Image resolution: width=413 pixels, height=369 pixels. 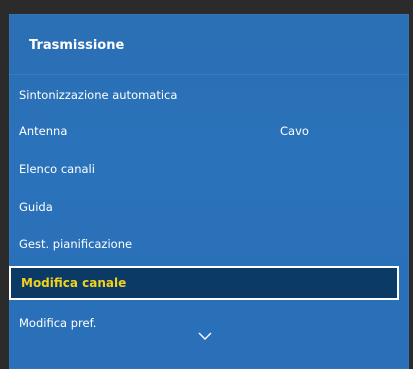 I want to click on menu-item-value: Cavo, so click(x=294, y=131).